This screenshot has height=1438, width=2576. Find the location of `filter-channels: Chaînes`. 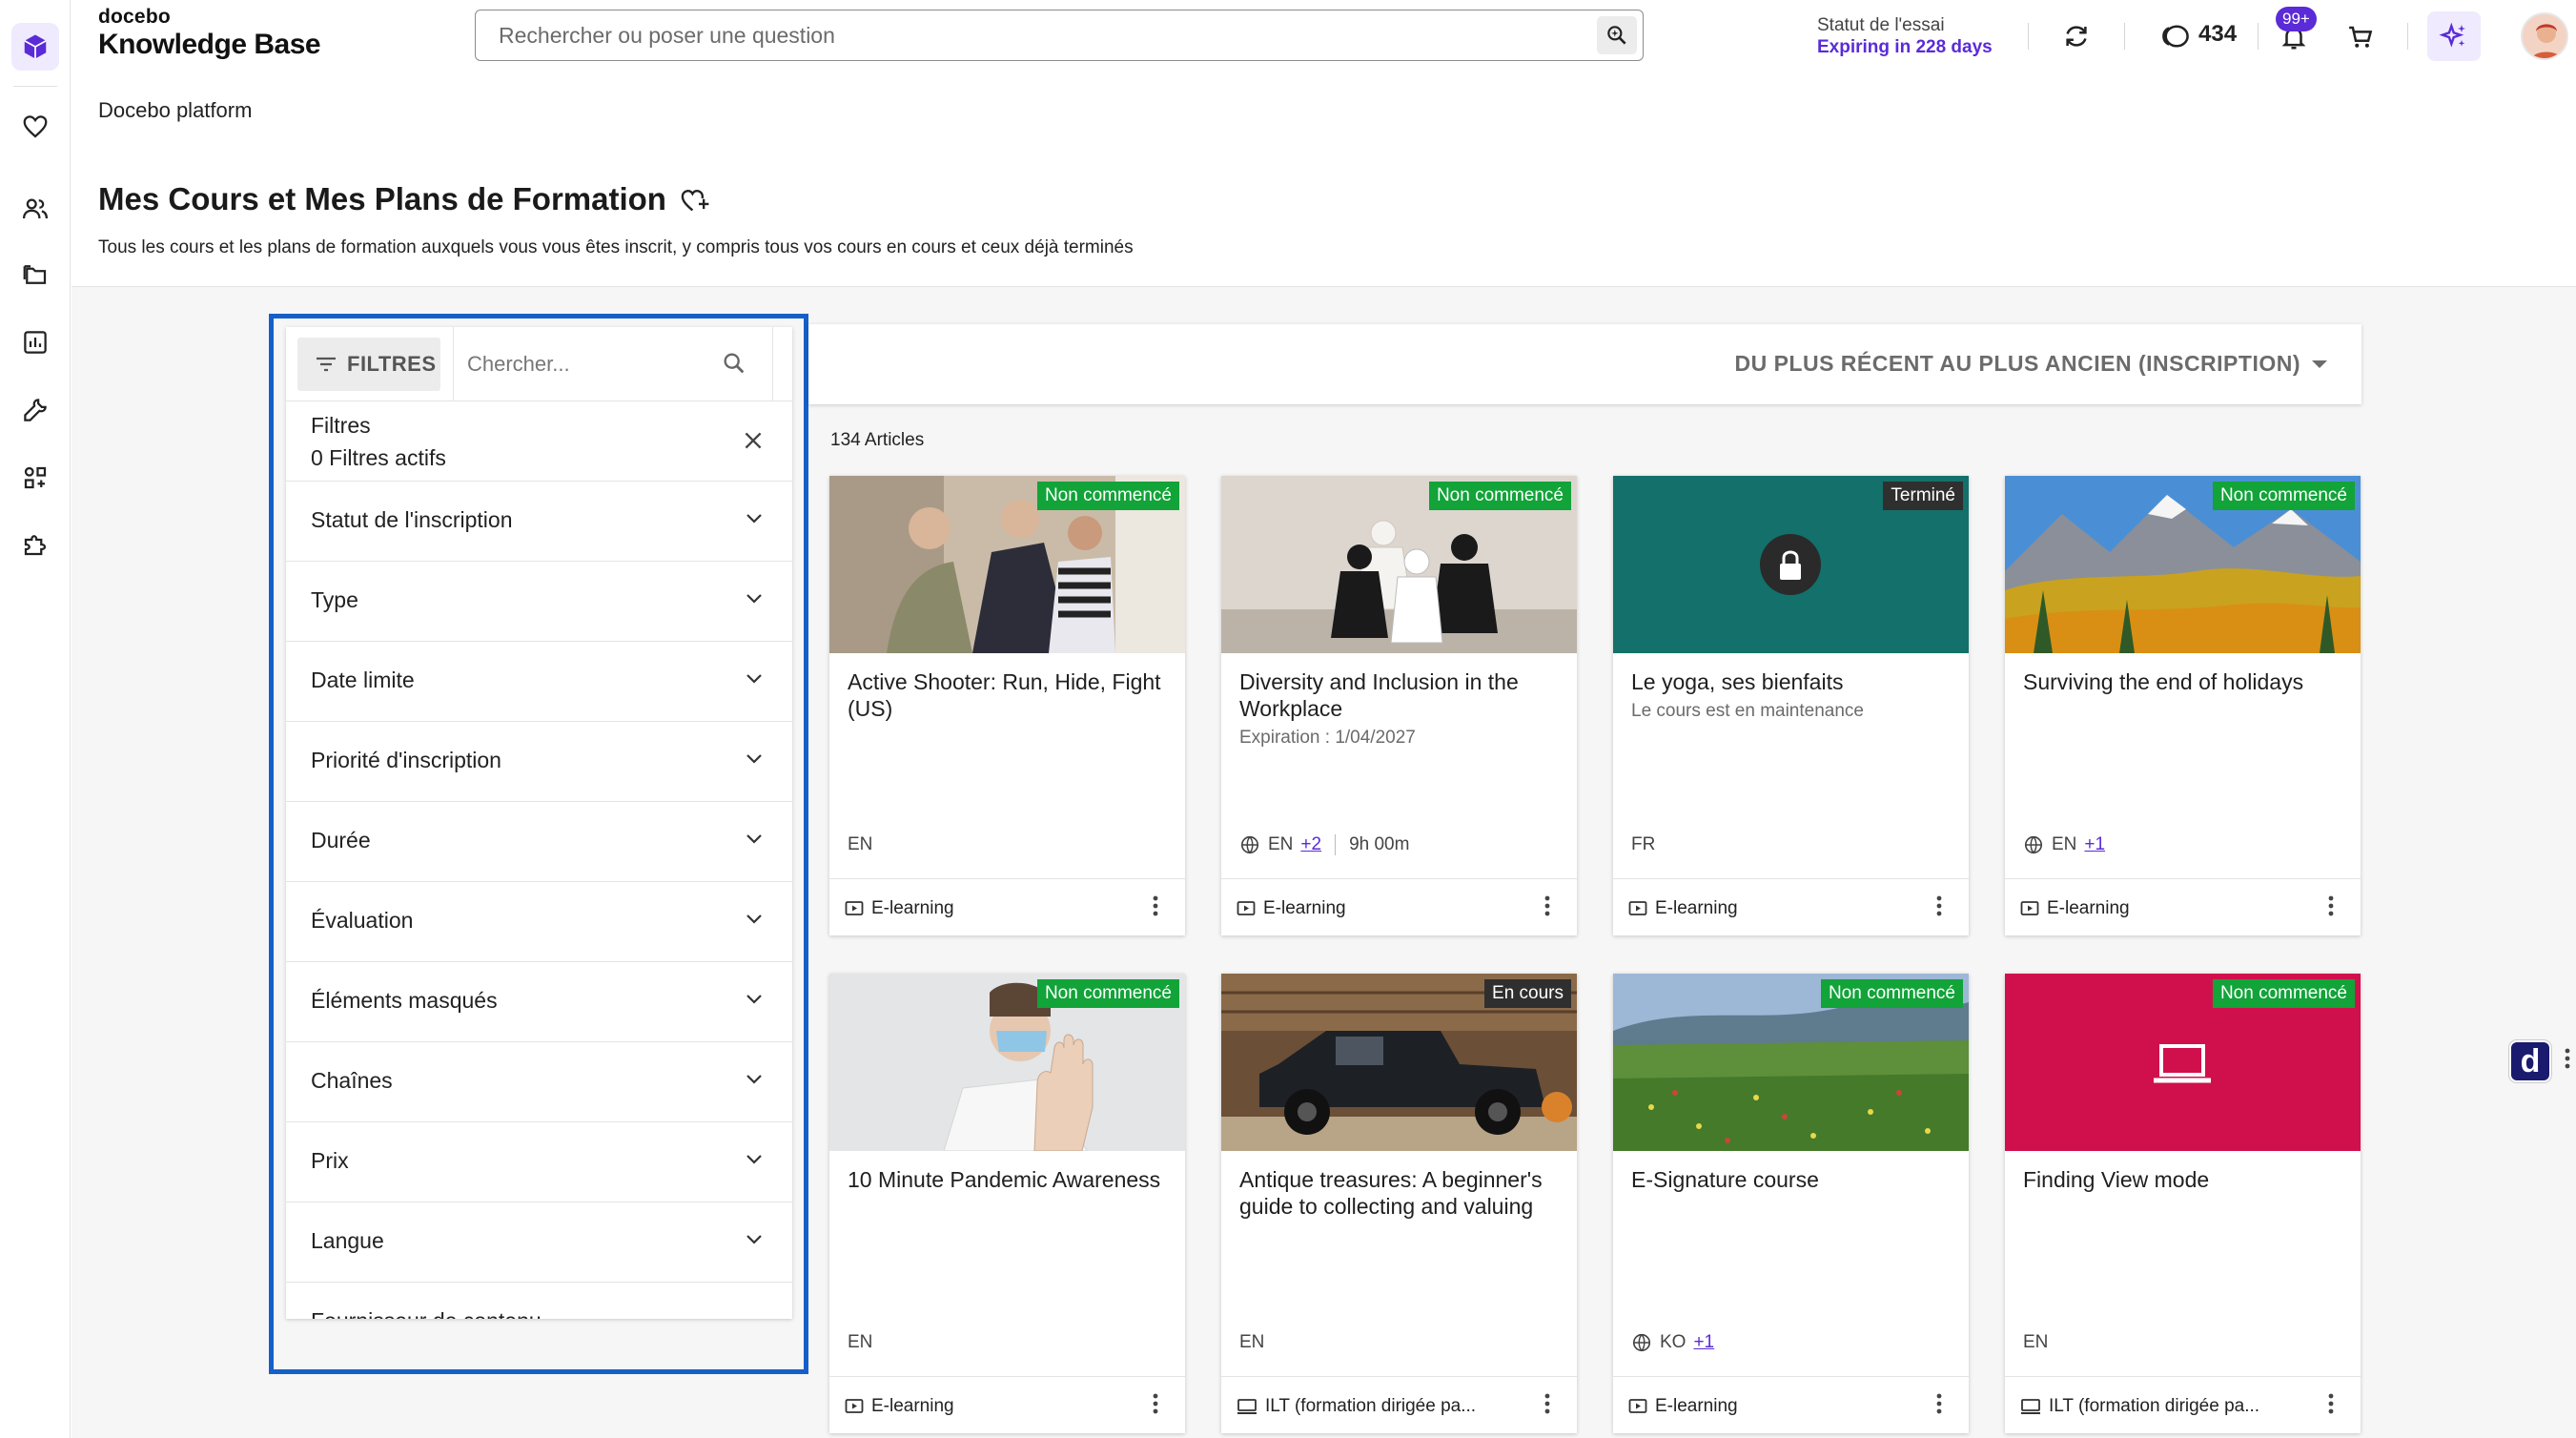

filter-channels: Chaînes is located at coordinates (539, 1082).